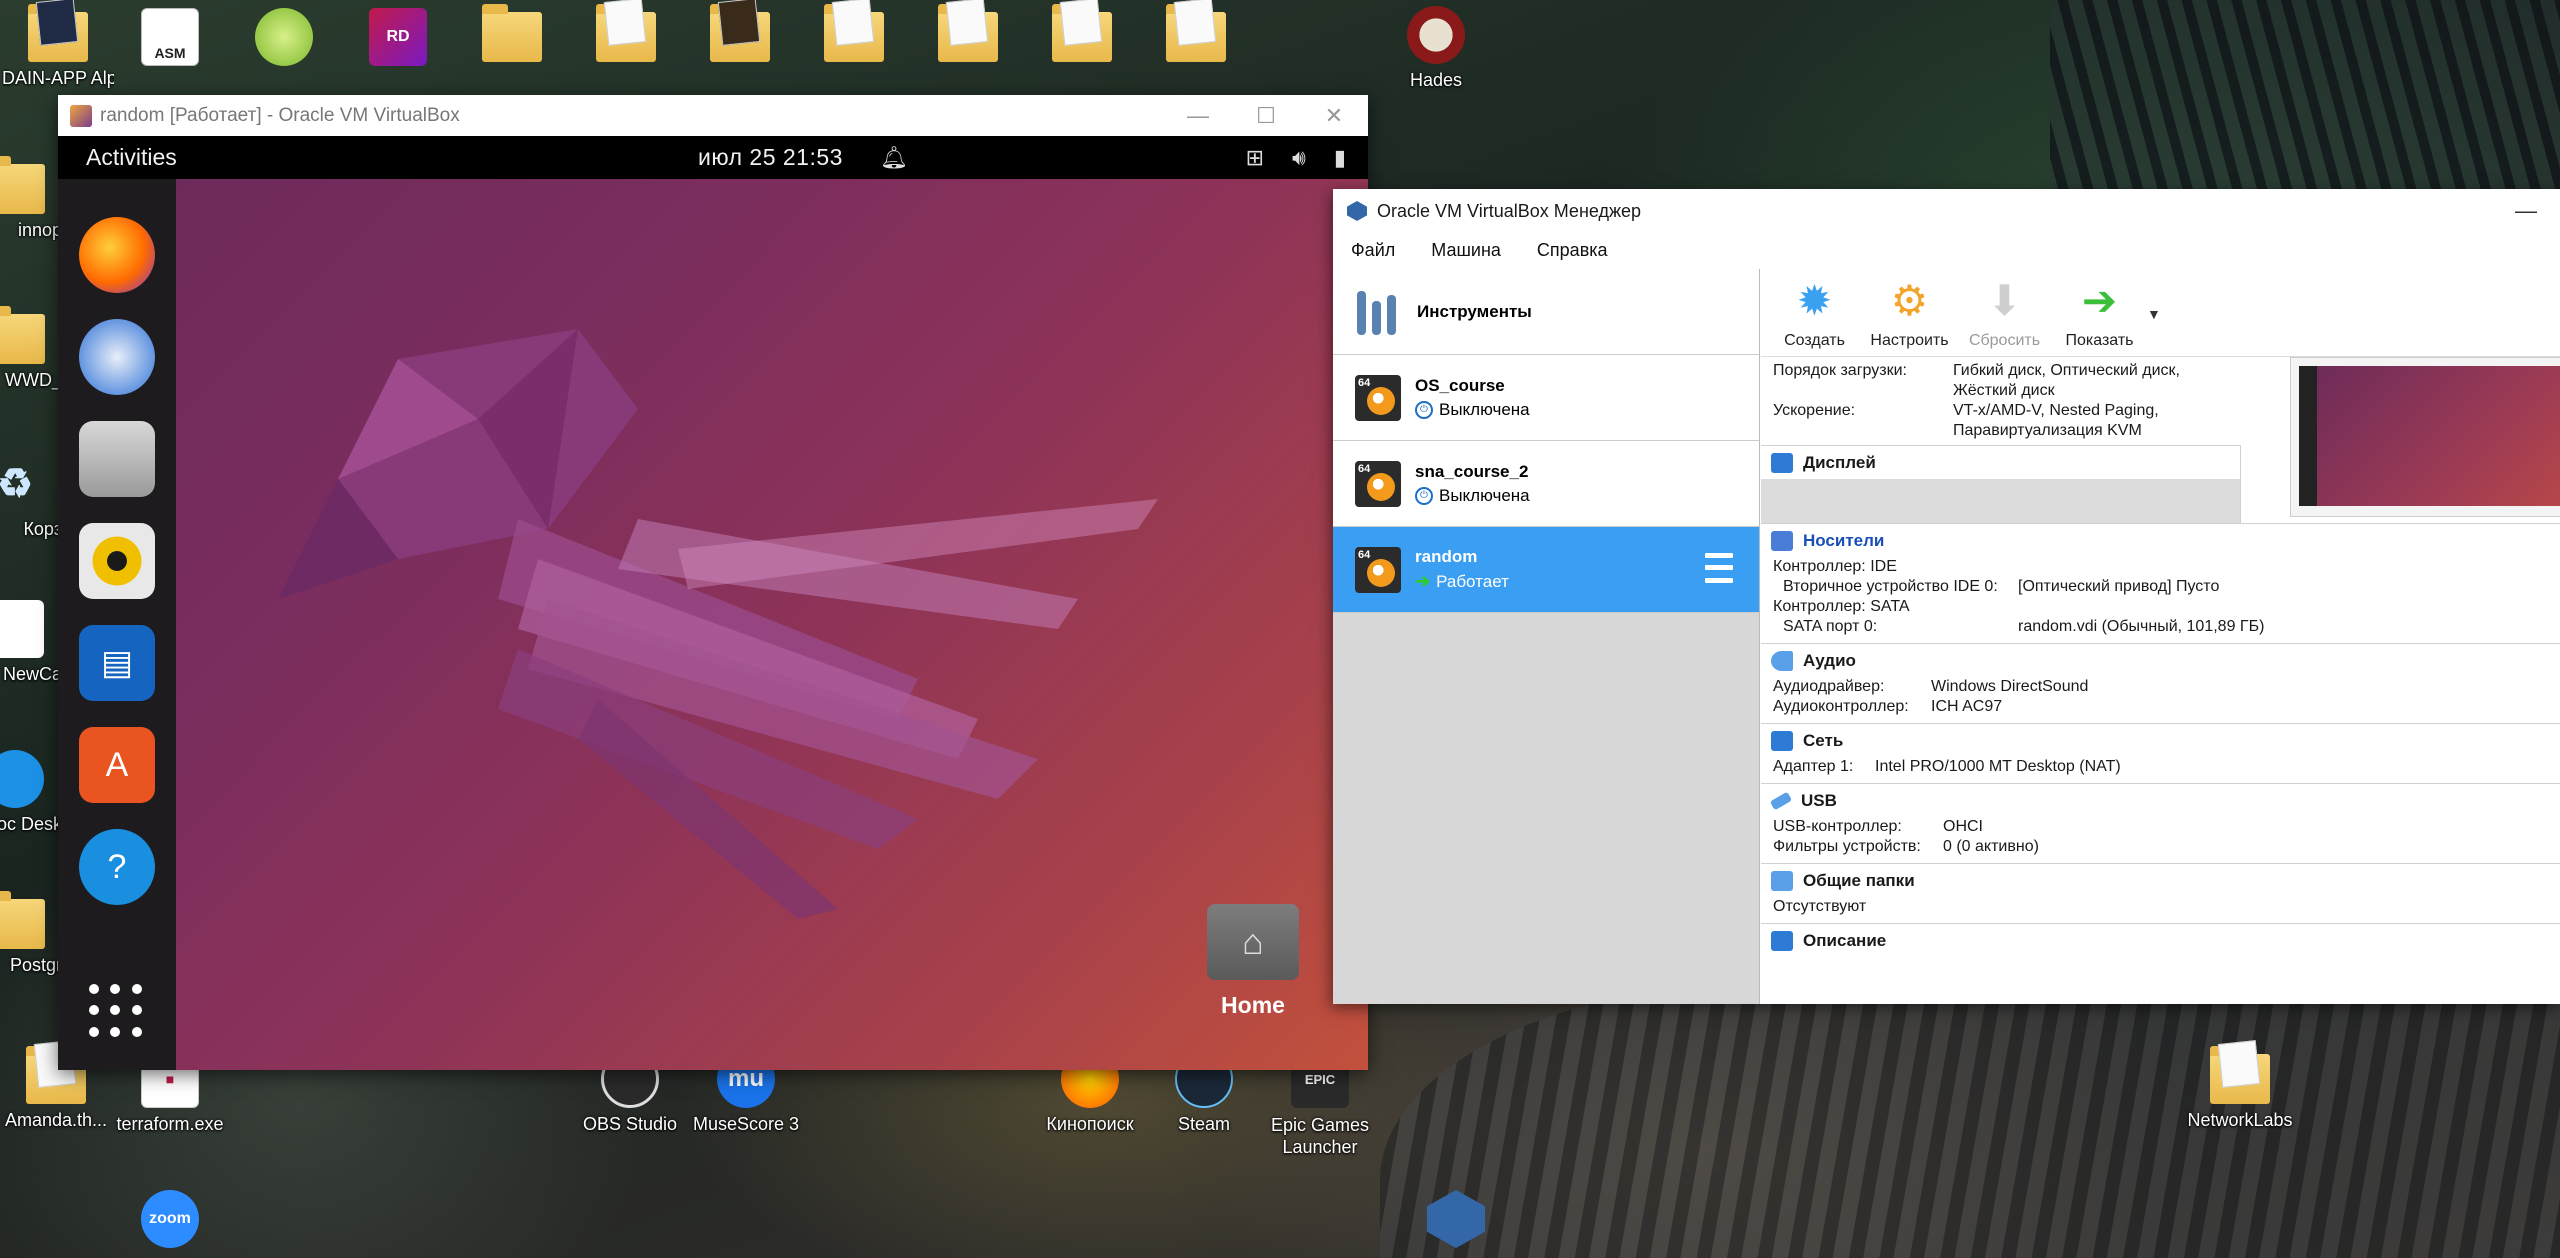 The height and width of the screenshot is (1258, 2560). What do you see at coordinates (1782, 740) in the screenshot?
I see `network-icon` at bounding box center [1782, 740].